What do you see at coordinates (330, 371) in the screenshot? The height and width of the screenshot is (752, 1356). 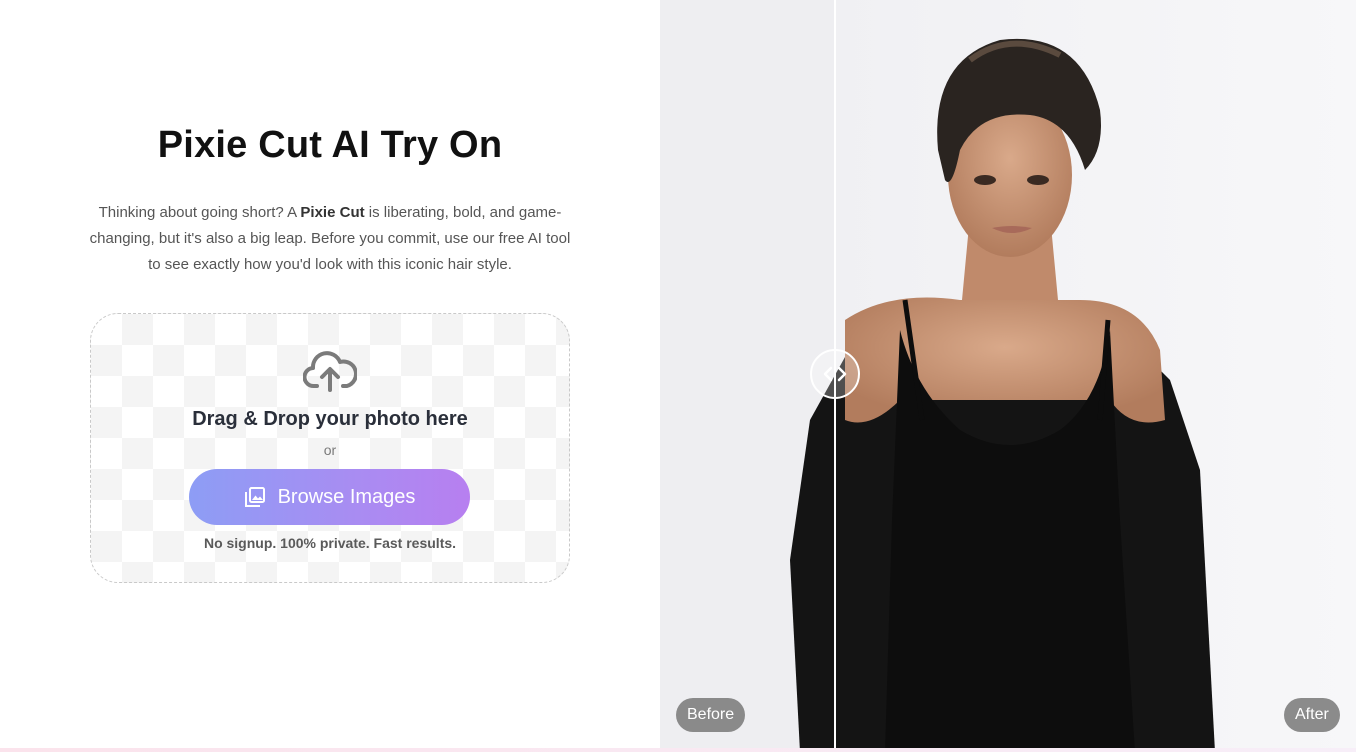 I see `cloud-upload-icon` at bounding box center [330, 371].